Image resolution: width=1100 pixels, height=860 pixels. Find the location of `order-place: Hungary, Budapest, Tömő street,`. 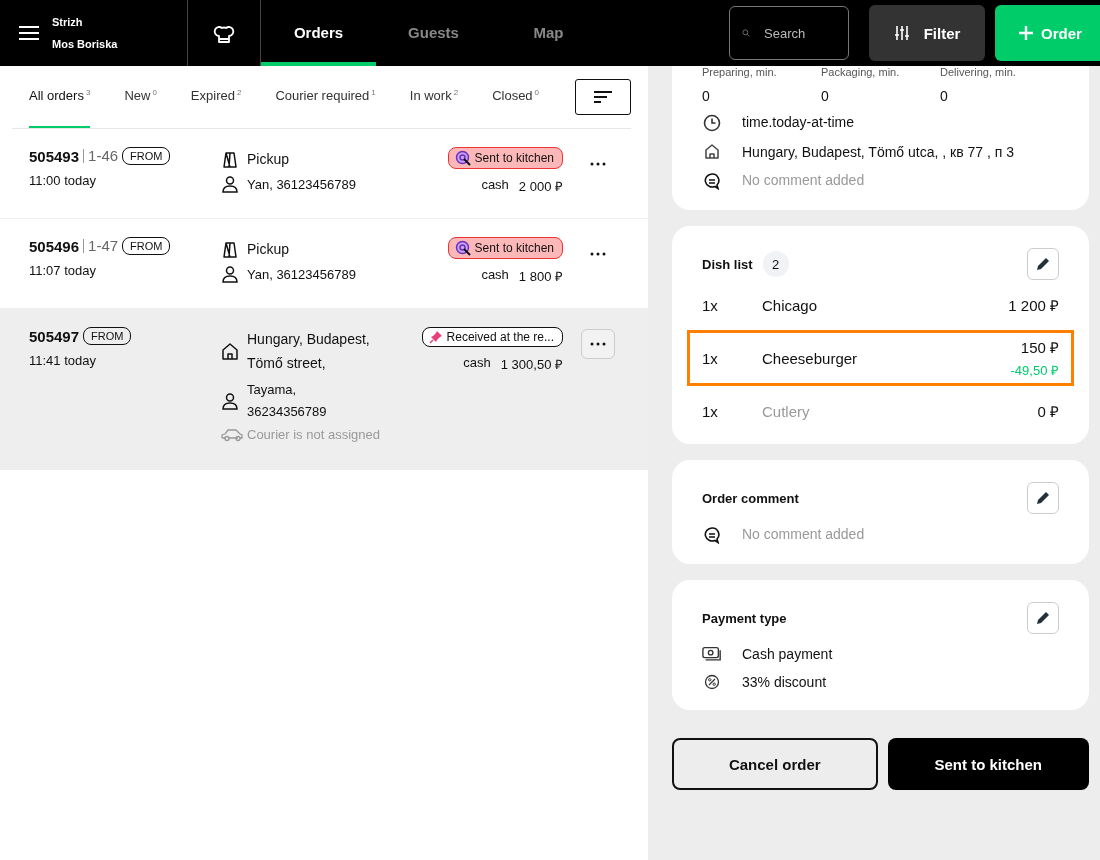

order-place: Hungary, Budapest, Tömő street, is located at coordinates (309, 351).